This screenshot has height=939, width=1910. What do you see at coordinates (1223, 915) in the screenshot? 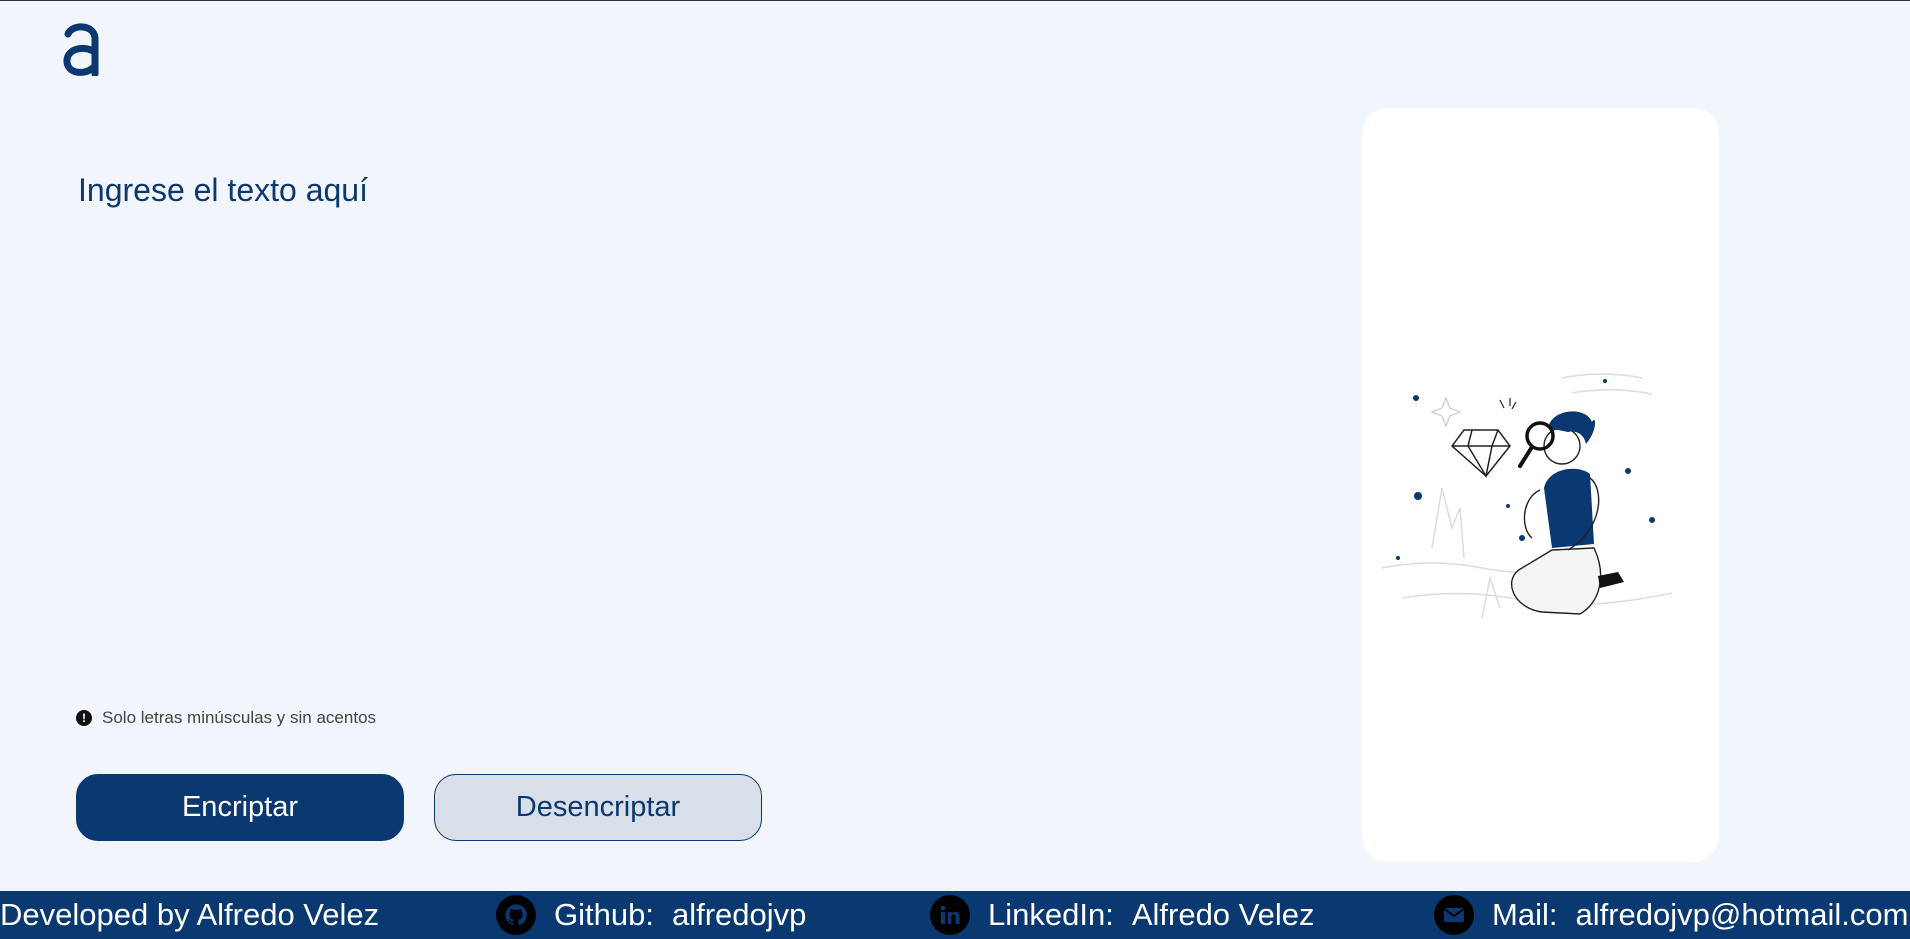
I see `linkedin-value: Alfredo Velez` at bounding box center [1223, 915].